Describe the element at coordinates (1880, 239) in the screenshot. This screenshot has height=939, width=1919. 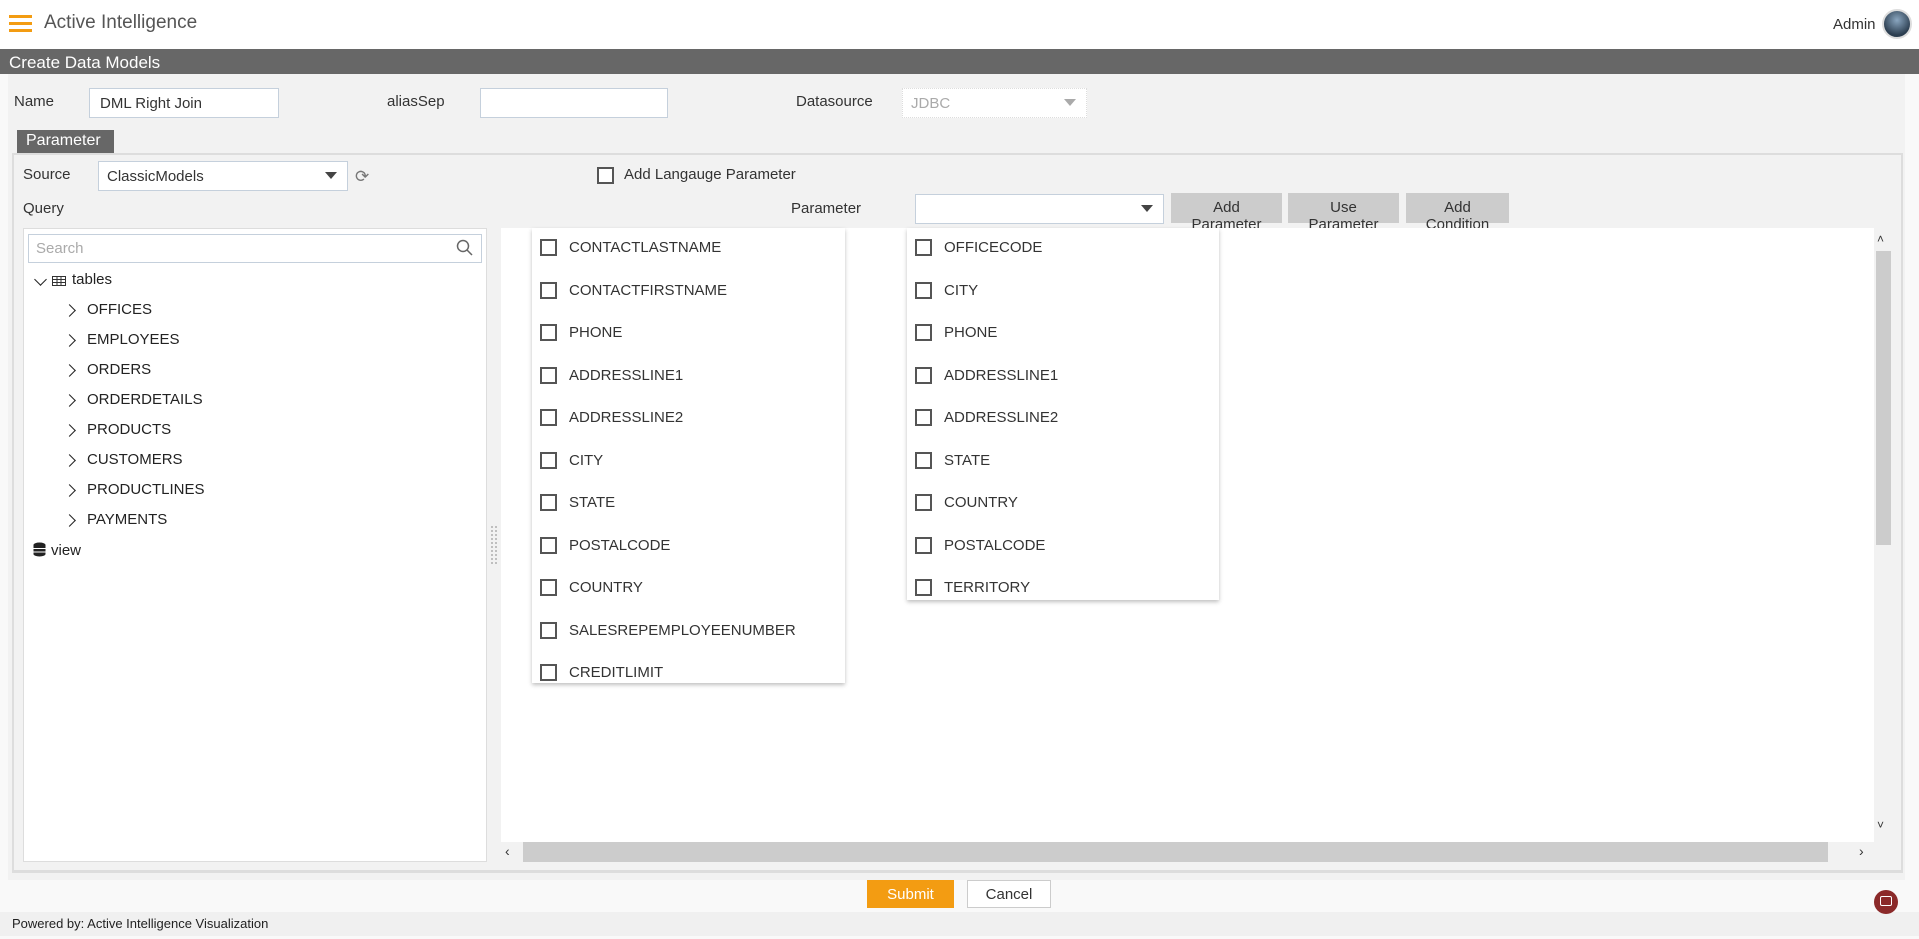
I see `scroll-up-icon: ˄` at that location.